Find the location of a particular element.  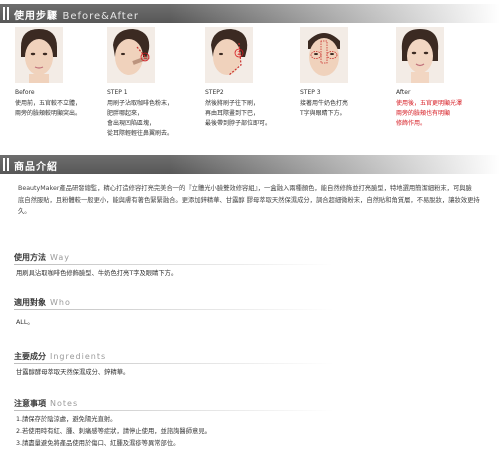

notes-item: 2.若使用時有紅、腫、刺痛感等症狀，請停止使用，並諮詢醫師意見。 is located at coordinates (113, 431).